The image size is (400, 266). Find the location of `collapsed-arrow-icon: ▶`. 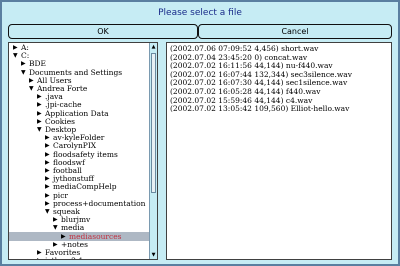

collapsed-arrow-icon: ▶ is located at coordinates (39, 257).